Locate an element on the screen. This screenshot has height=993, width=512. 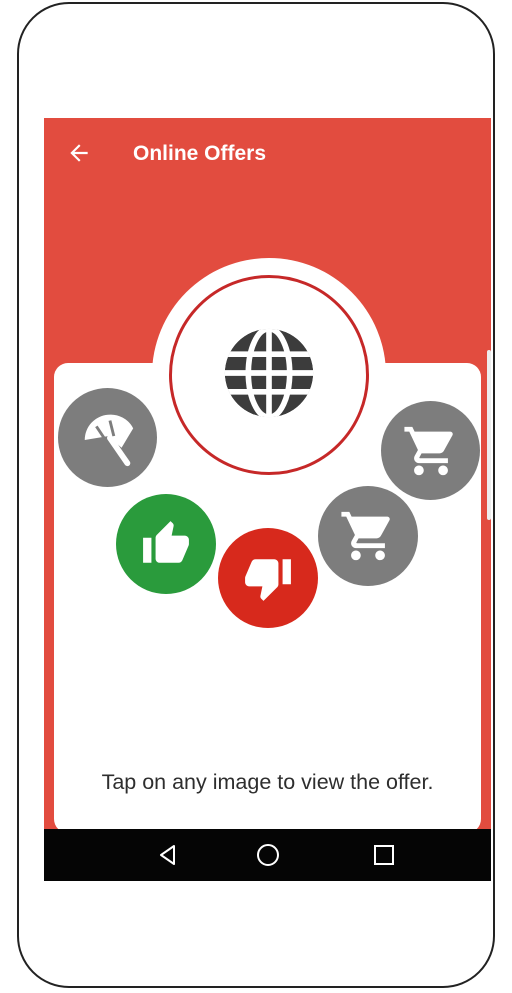
instruction-caption: Tap on any image to view the offer. is located at coordinates (267, 782).